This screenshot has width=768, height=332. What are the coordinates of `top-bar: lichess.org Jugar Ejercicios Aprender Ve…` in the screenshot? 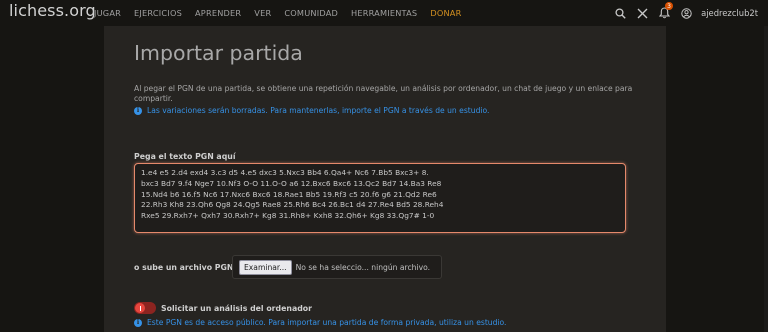 It's located at (384, 13).